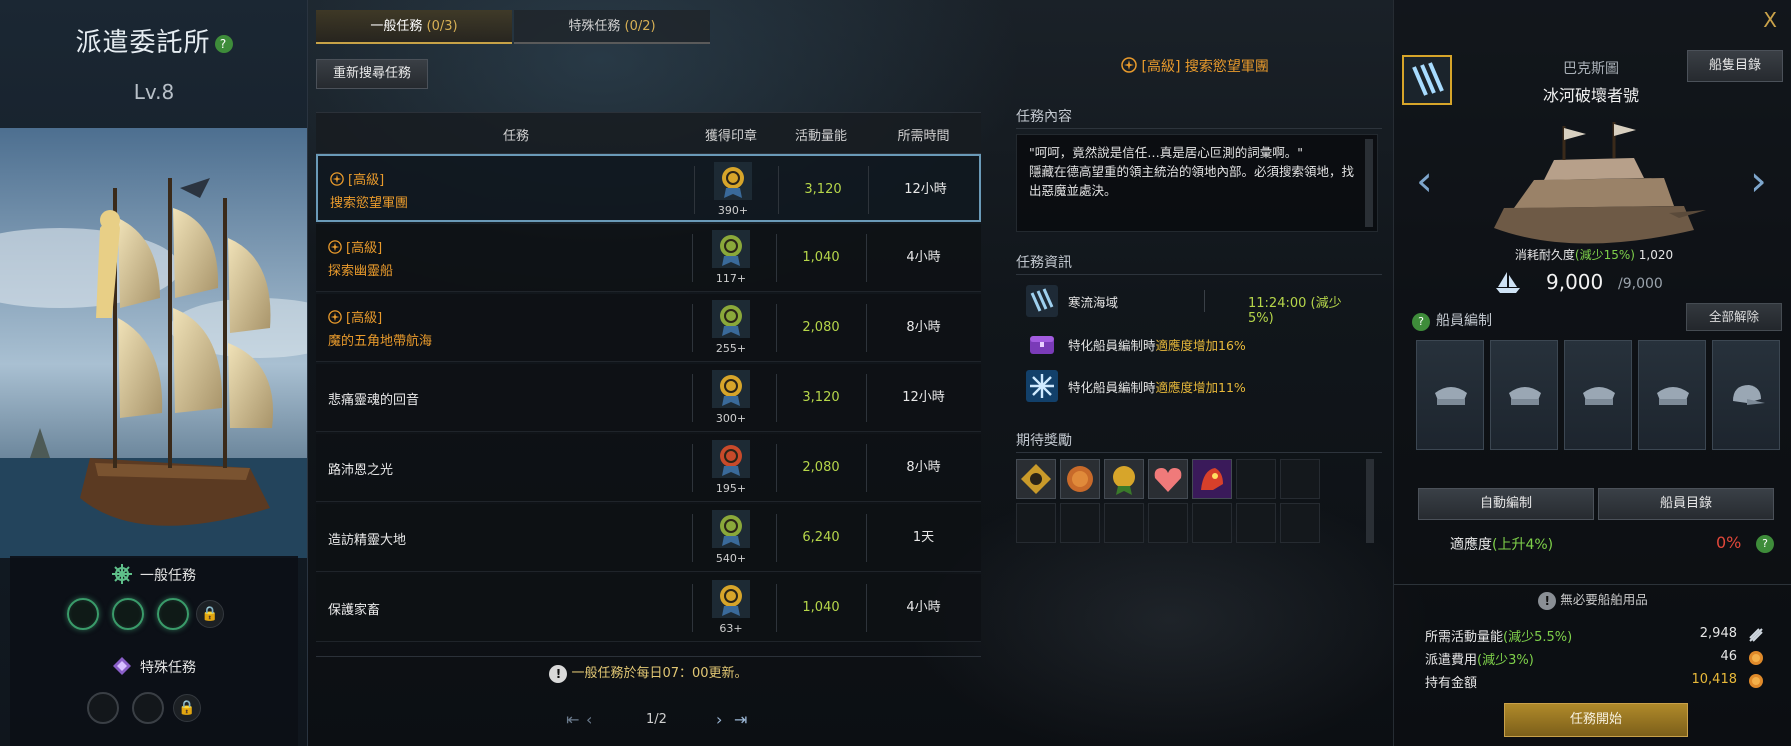 This screenshot has height=746, width=1791. What do you see at coordinates (1295, 311) in the screenshot?
I see `info-time-text: 11:24:00 (減少5%)` at bounding box center [1295, 311].